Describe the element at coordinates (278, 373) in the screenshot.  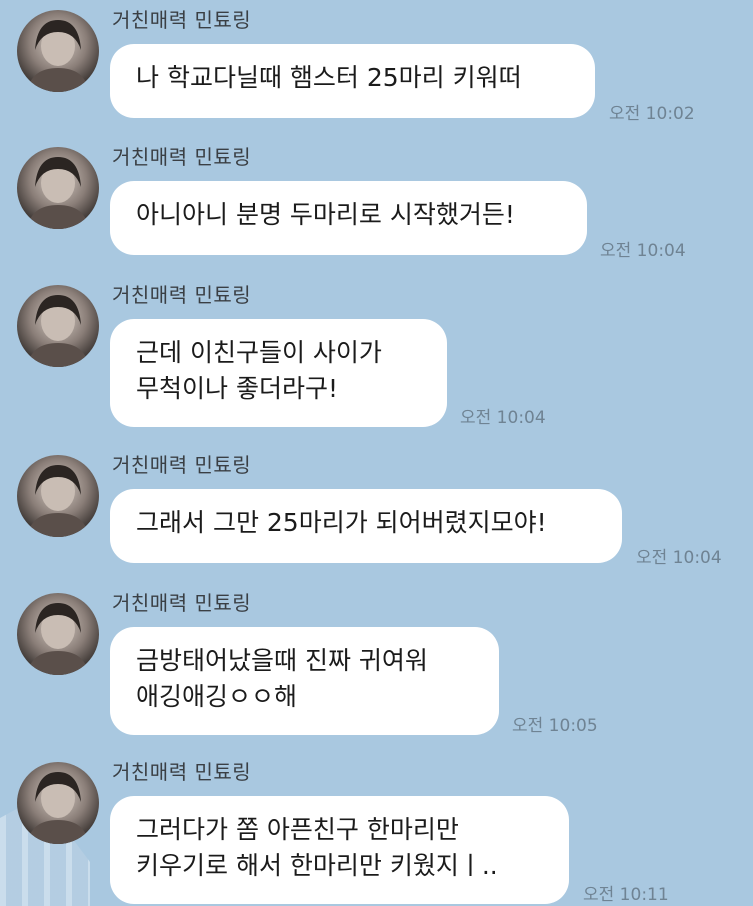
I see `message-bubble: 근데 이친구들이 사이가 무척이나 좋더라구!` at that location.